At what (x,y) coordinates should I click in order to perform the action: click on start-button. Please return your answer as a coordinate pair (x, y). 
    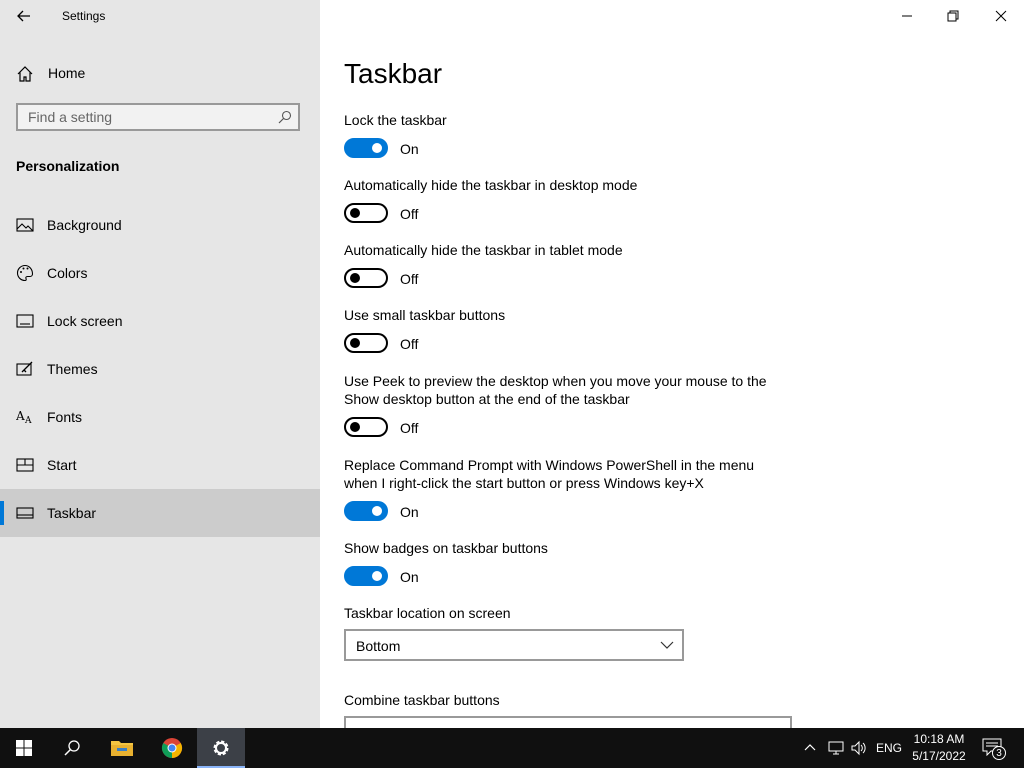
    Looking at the image, I should click on (24, 748).